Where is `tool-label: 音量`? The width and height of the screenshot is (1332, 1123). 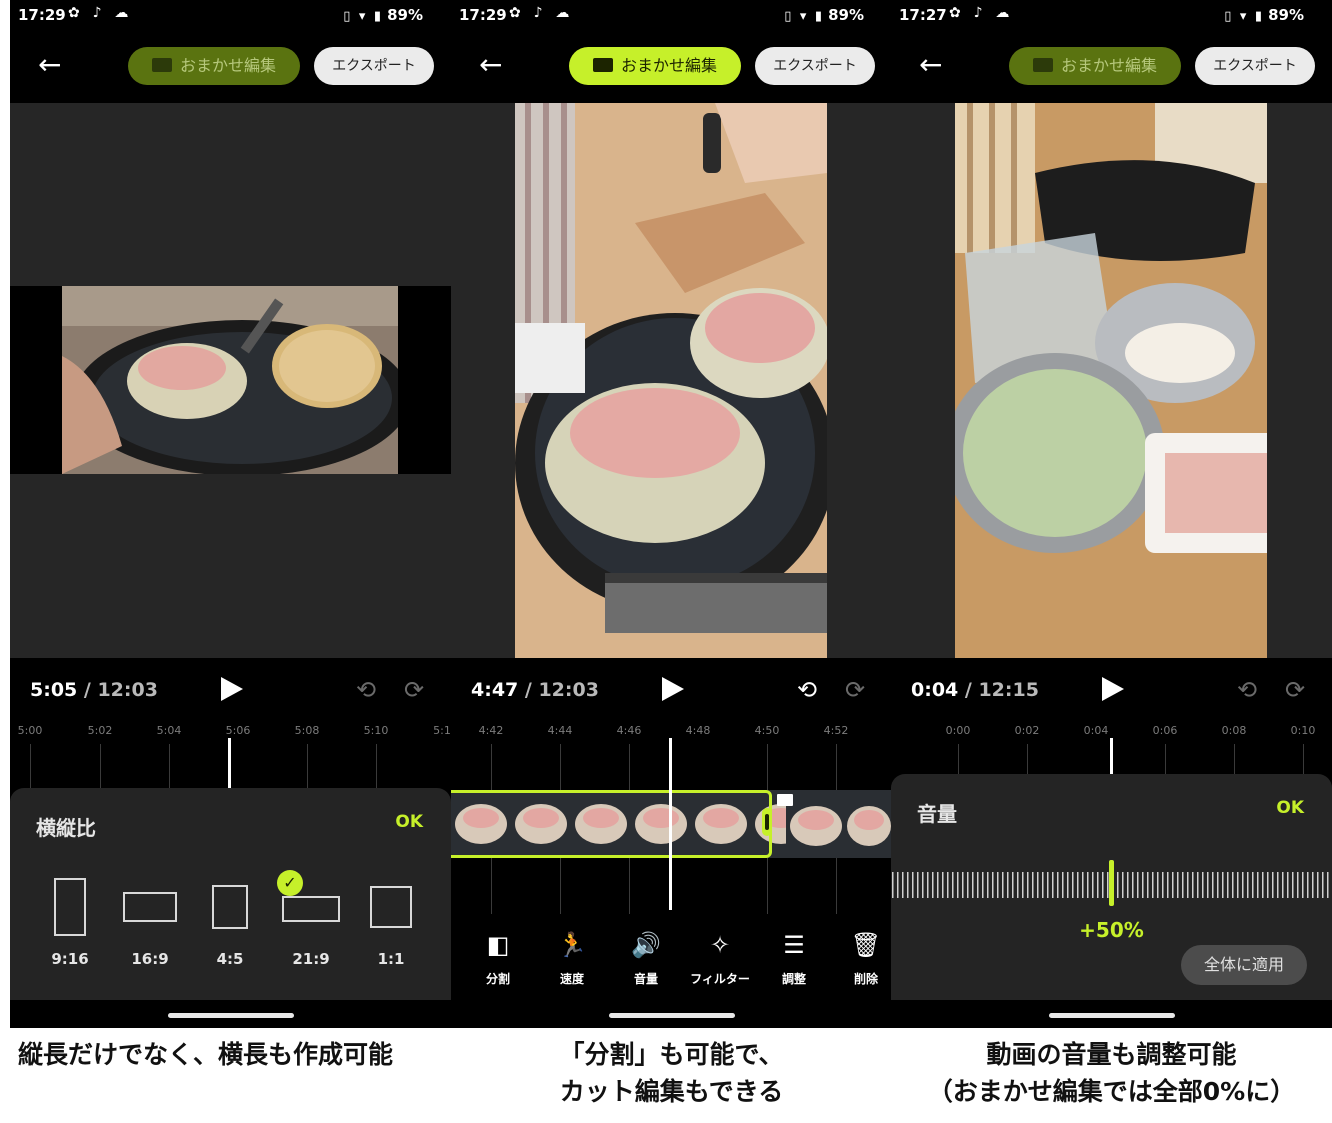
tool-label: 音量 is located at coordinates (645, 979).